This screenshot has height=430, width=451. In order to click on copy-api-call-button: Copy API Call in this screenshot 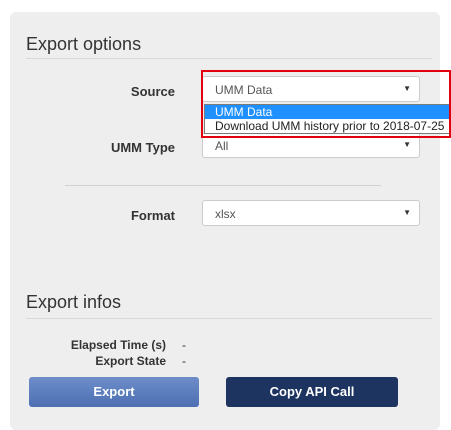, I will do `click(312, 392)`.